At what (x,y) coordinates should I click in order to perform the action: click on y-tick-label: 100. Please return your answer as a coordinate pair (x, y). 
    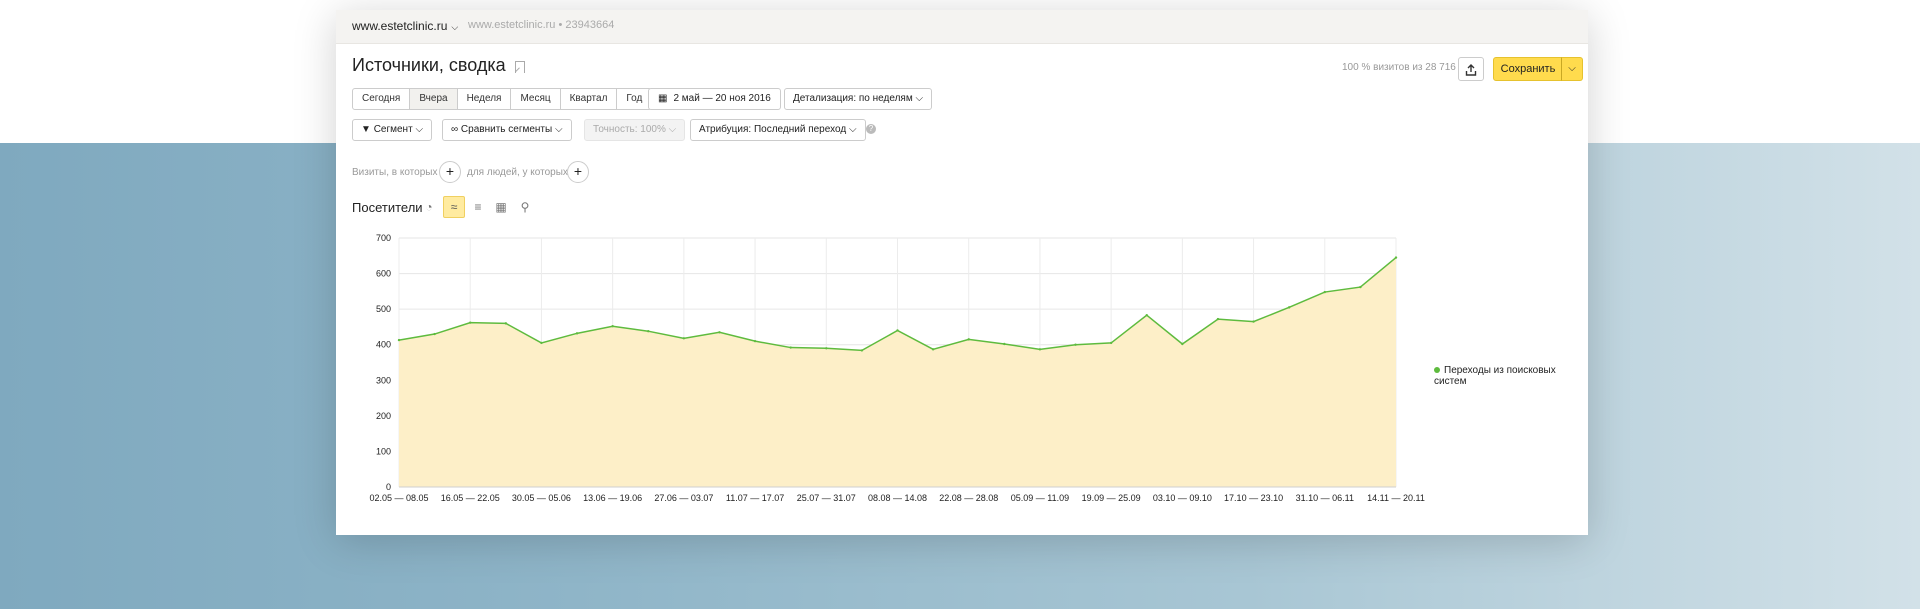
    Looking at the image, I should click on (383, 451).